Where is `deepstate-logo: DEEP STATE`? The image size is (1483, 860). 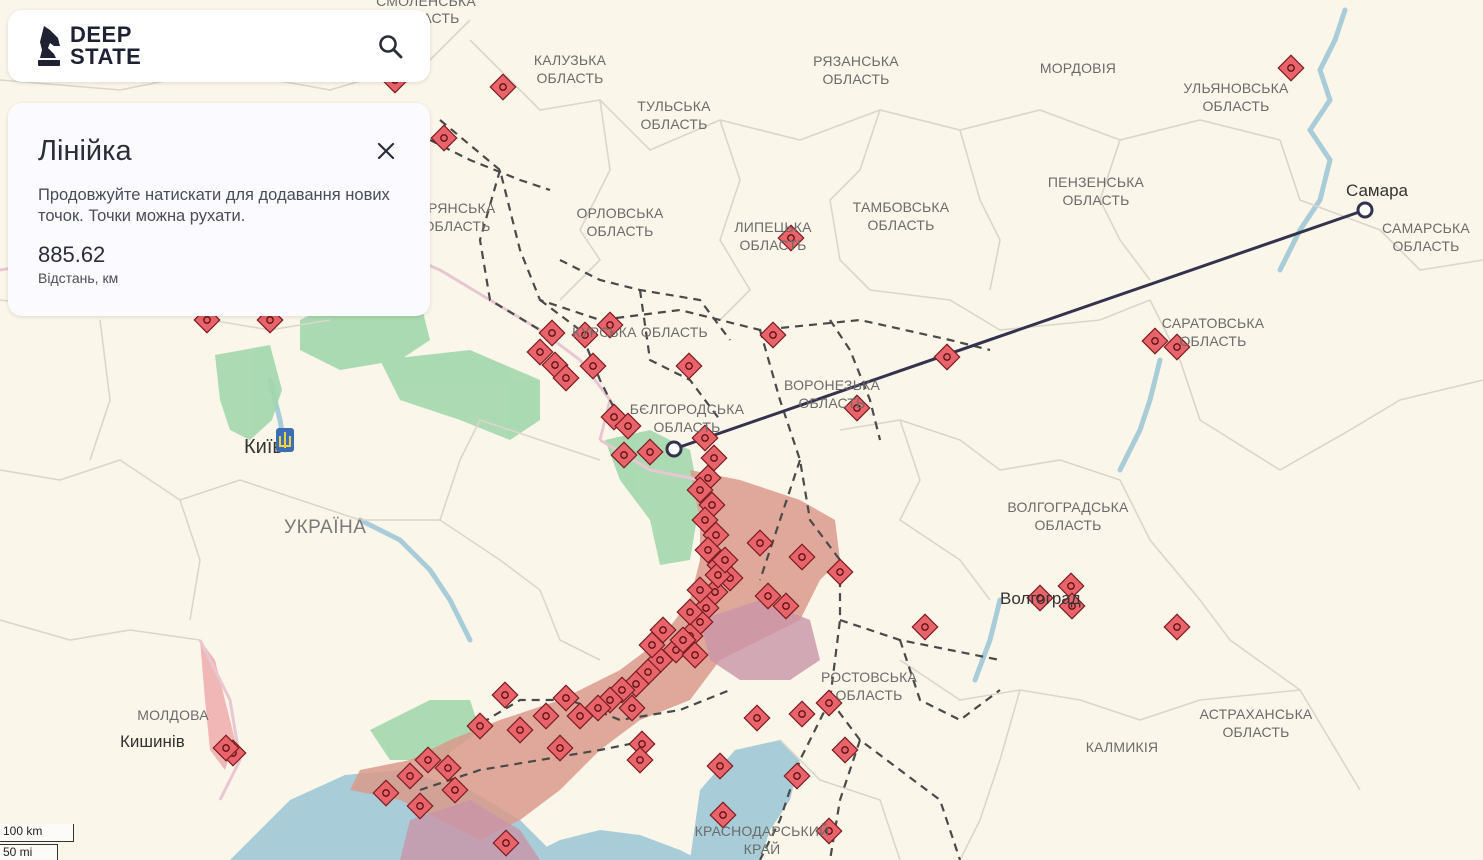 deepstate-logo: DEEP STATE is located at coordinates (88, 46).